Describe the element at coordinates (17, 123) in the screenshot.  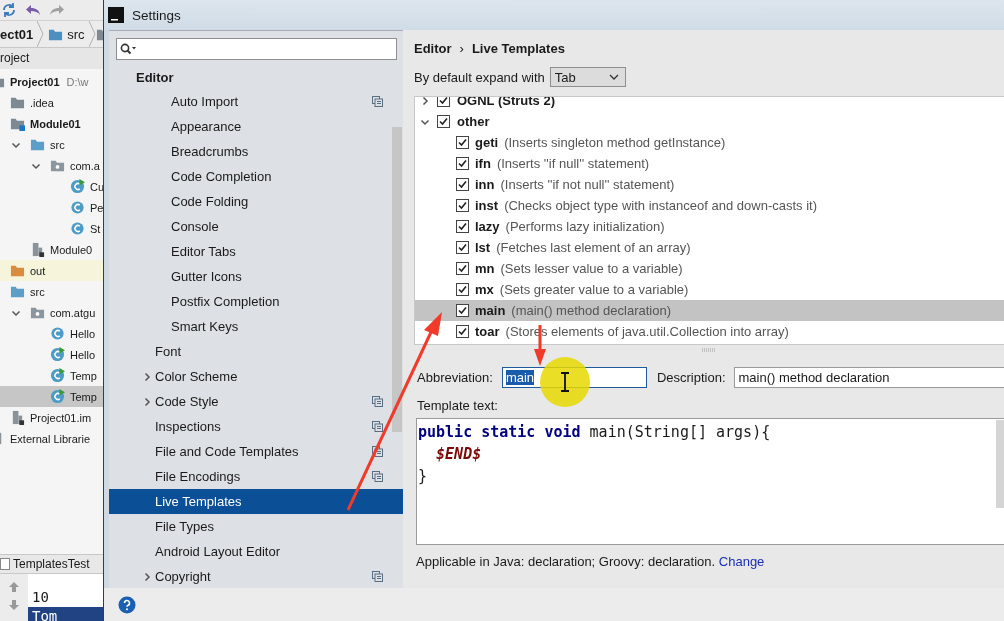
I see `module-folder-icon` at that location.